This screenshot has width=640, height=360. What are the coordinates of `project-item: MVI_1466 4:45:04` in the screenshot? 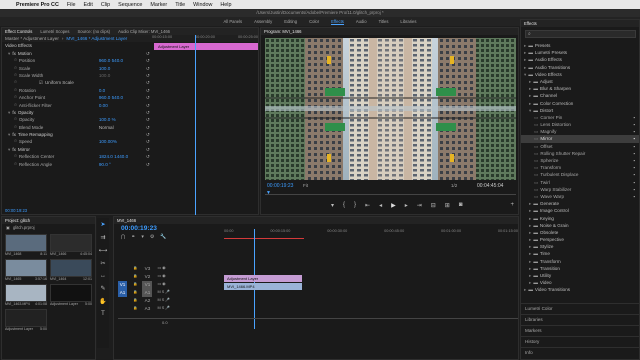 It's located at (71, 245).